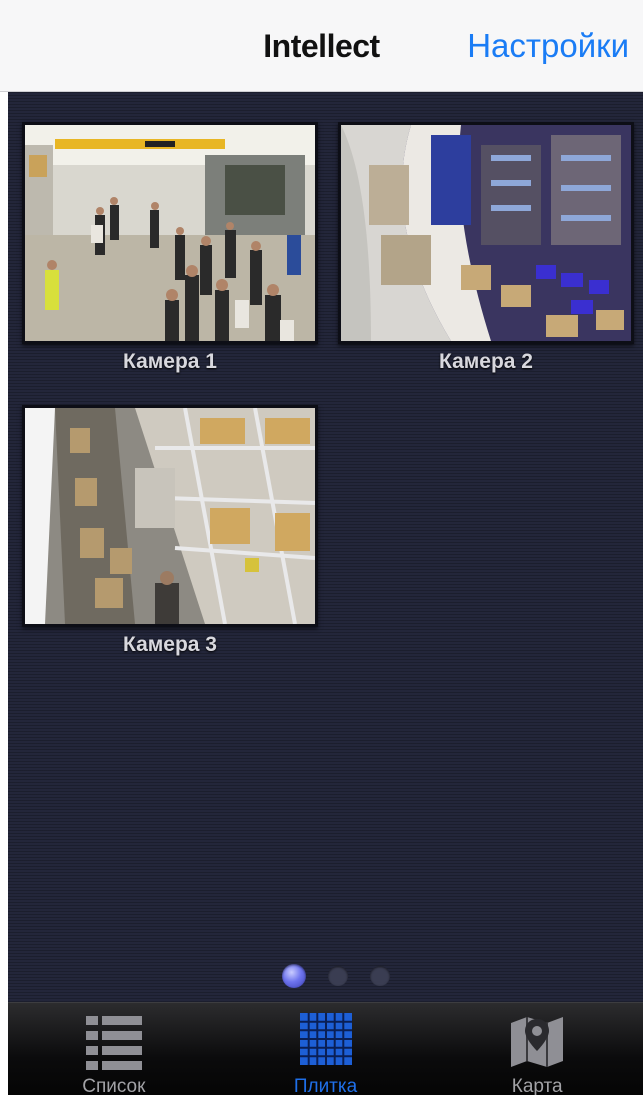 This screenshot has height=1095, width=643. What do you see at coordinates (113, 1043) in the screenshot?
I see `list-icon` at bounding box center [113, 1043].